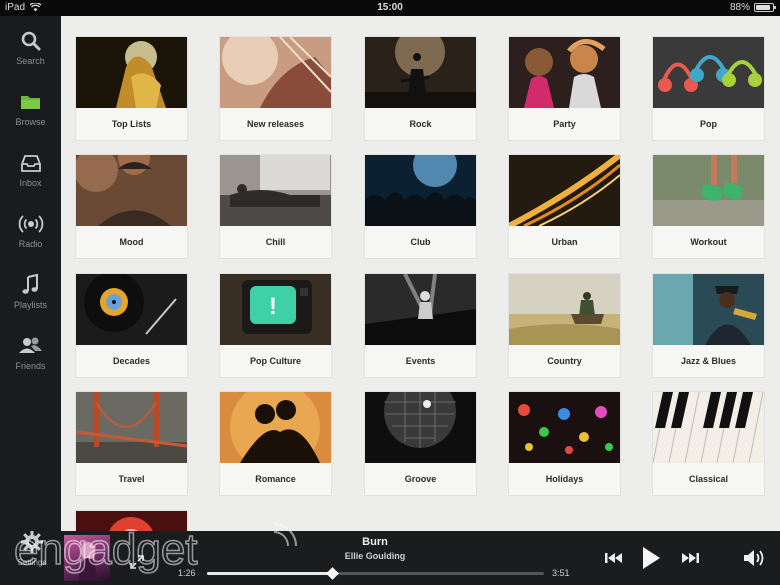 The height and width of the screenshot is (585, 780). Describe the element at coordinates (561, 573) in the screenshot. I see `total-time: 3:51` at that location.